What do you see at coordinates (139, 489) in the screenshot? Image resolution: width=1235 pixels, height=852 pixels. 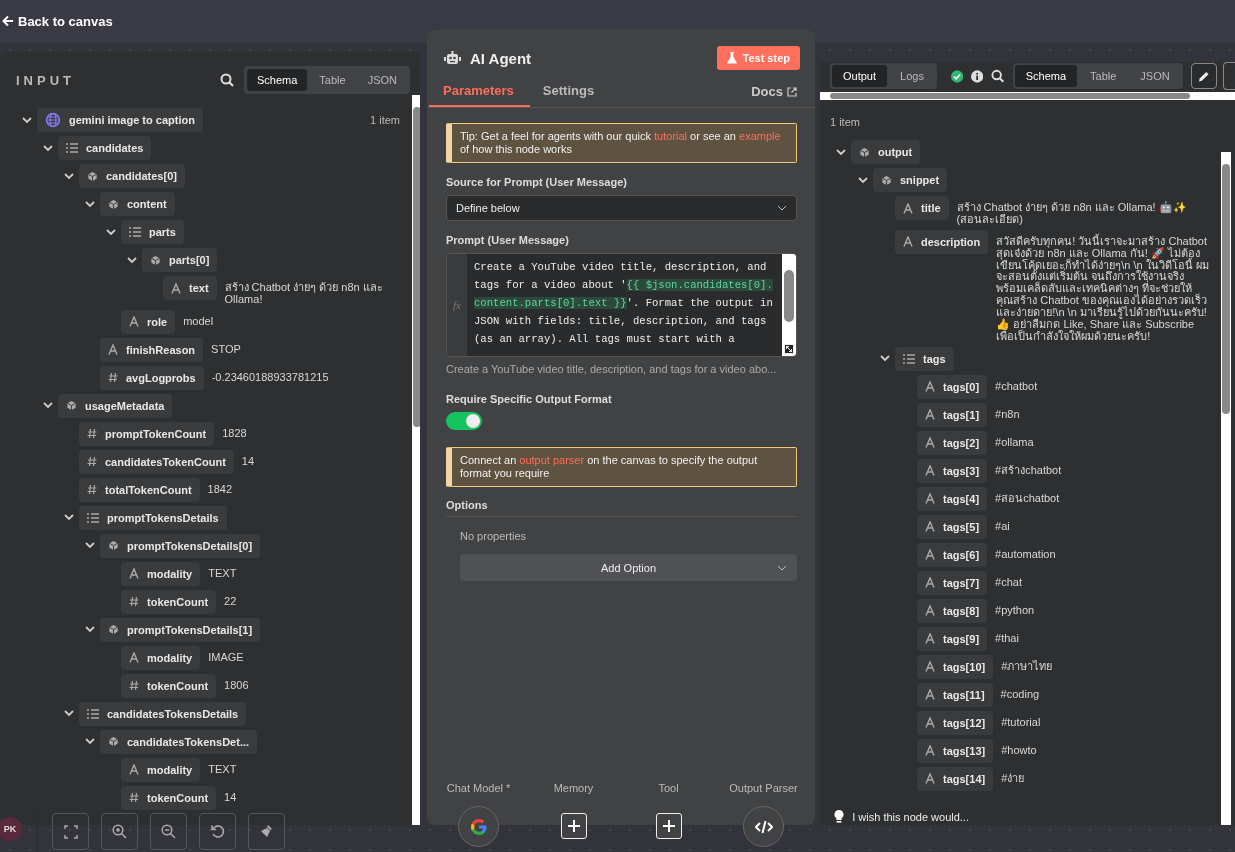 I see `field-pill: totalTokenCount` at bounding box center [139, 489].